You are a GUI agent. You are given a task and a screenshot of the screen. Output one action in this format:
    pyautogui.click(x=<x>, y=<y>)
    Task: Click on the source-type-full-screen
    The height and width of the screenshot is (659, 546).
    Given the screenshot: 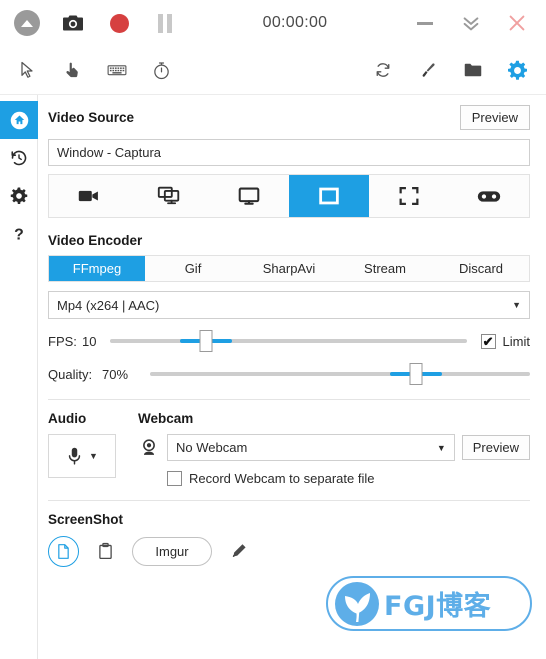 What is the action you would take?
    pyautogui.click(x=169, y=196)
    